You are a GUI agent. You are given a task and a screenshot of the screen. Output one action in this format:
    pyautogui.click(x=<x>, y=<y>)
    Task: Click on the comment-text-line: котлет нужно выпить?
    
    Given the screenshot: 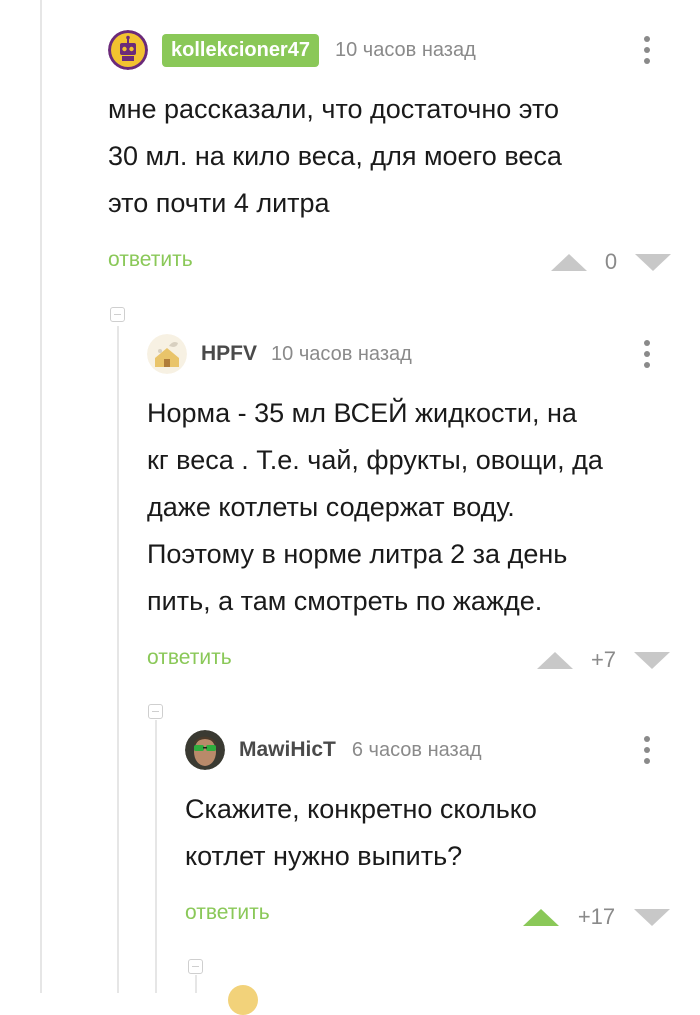 What is the action you would take?
    pyautogui.click(x=324, y=856)
    